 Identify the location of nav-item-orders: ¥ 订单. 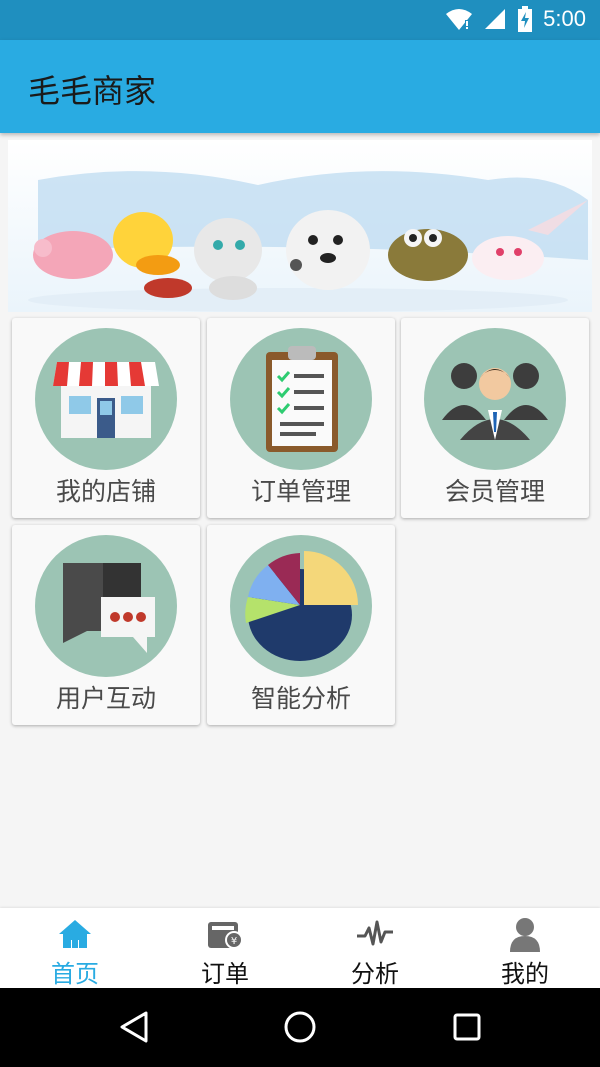
(225, 948).